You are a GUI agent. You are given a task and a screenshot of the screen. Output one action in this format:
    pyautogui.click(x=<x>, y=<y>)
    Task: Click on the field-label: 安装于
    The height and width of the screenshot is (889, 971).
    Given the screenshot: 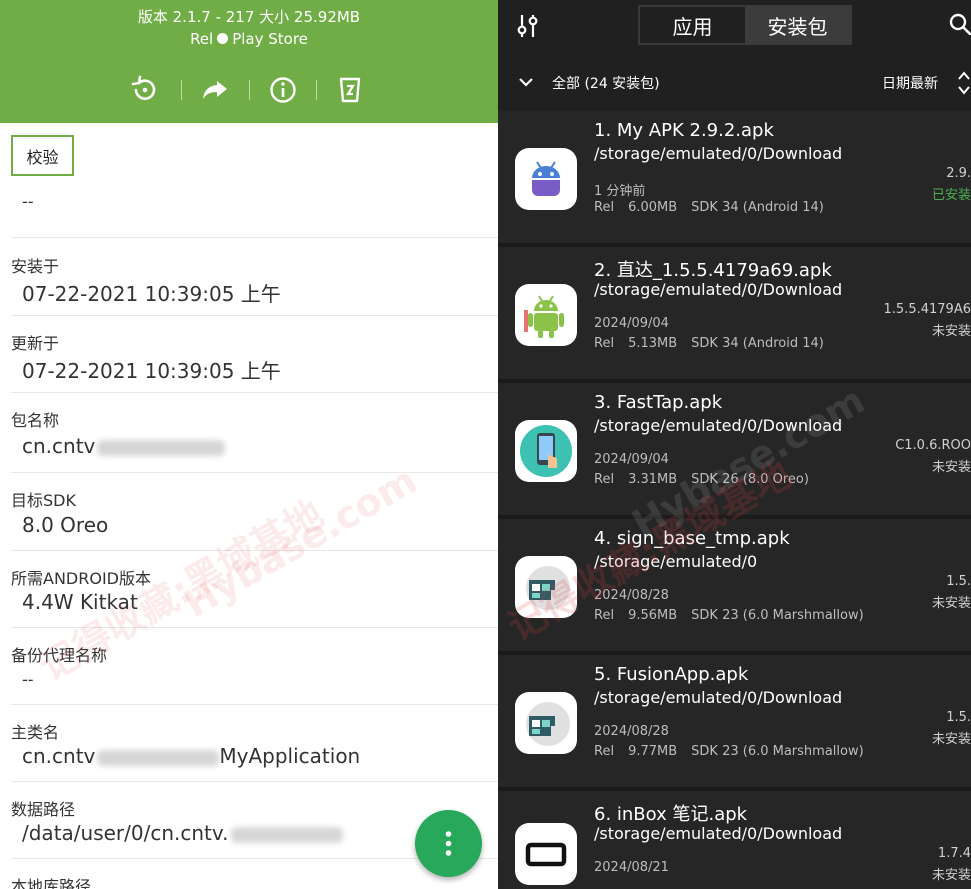 What is the action you would take?
    pyautogui.click(x=35, y=266)
    